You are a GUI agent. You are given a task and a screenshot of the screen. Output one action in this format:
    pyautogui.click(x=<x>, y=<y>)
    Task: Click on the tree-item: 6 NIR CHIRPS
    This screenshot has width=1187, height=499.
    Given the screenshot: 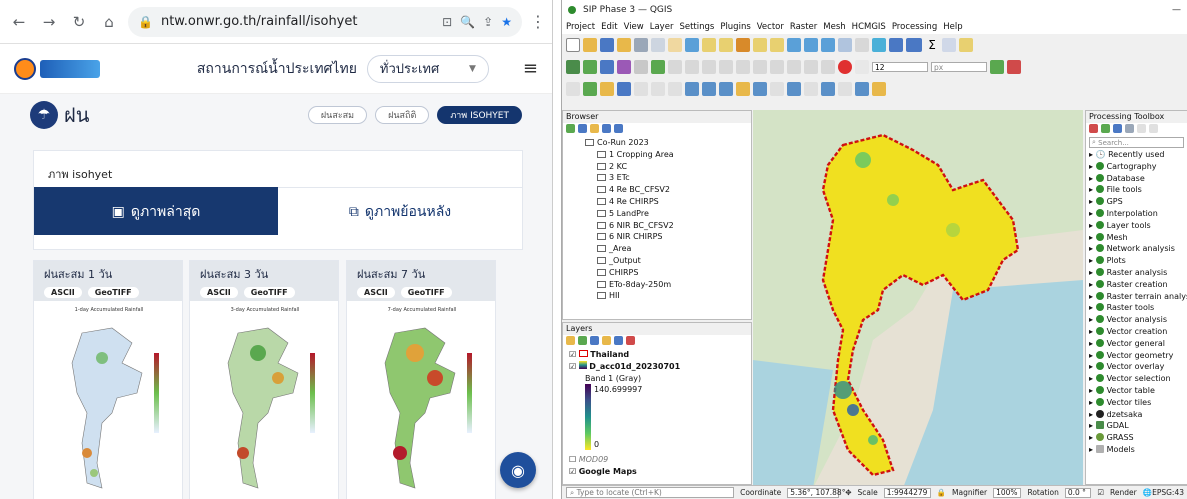 What is the action you would take?
    pyautogui.click(x=668, y=237)
    